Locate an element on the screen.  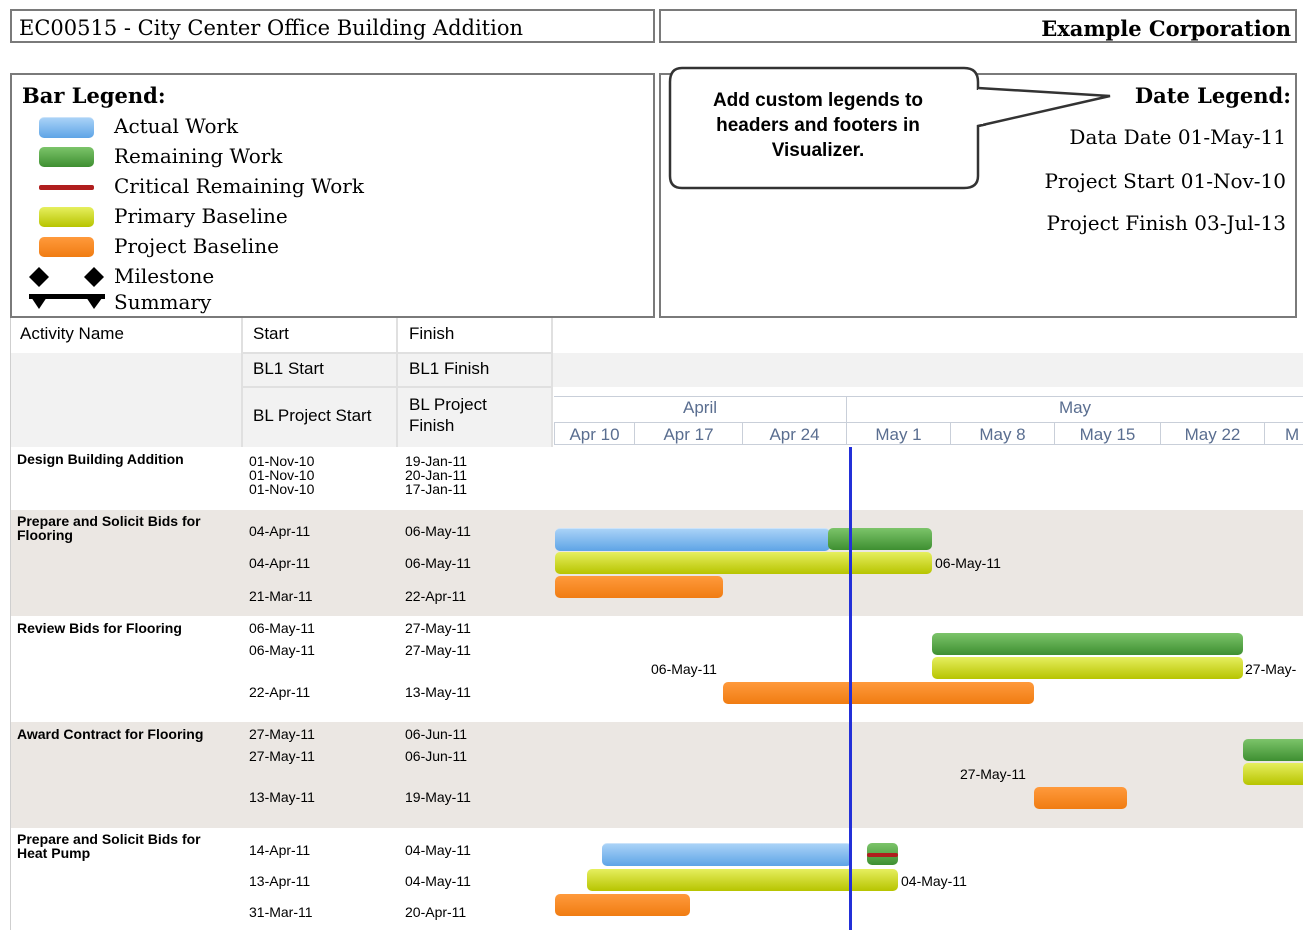
legend-label: Project Baseline is located at coordinates (196, 246).